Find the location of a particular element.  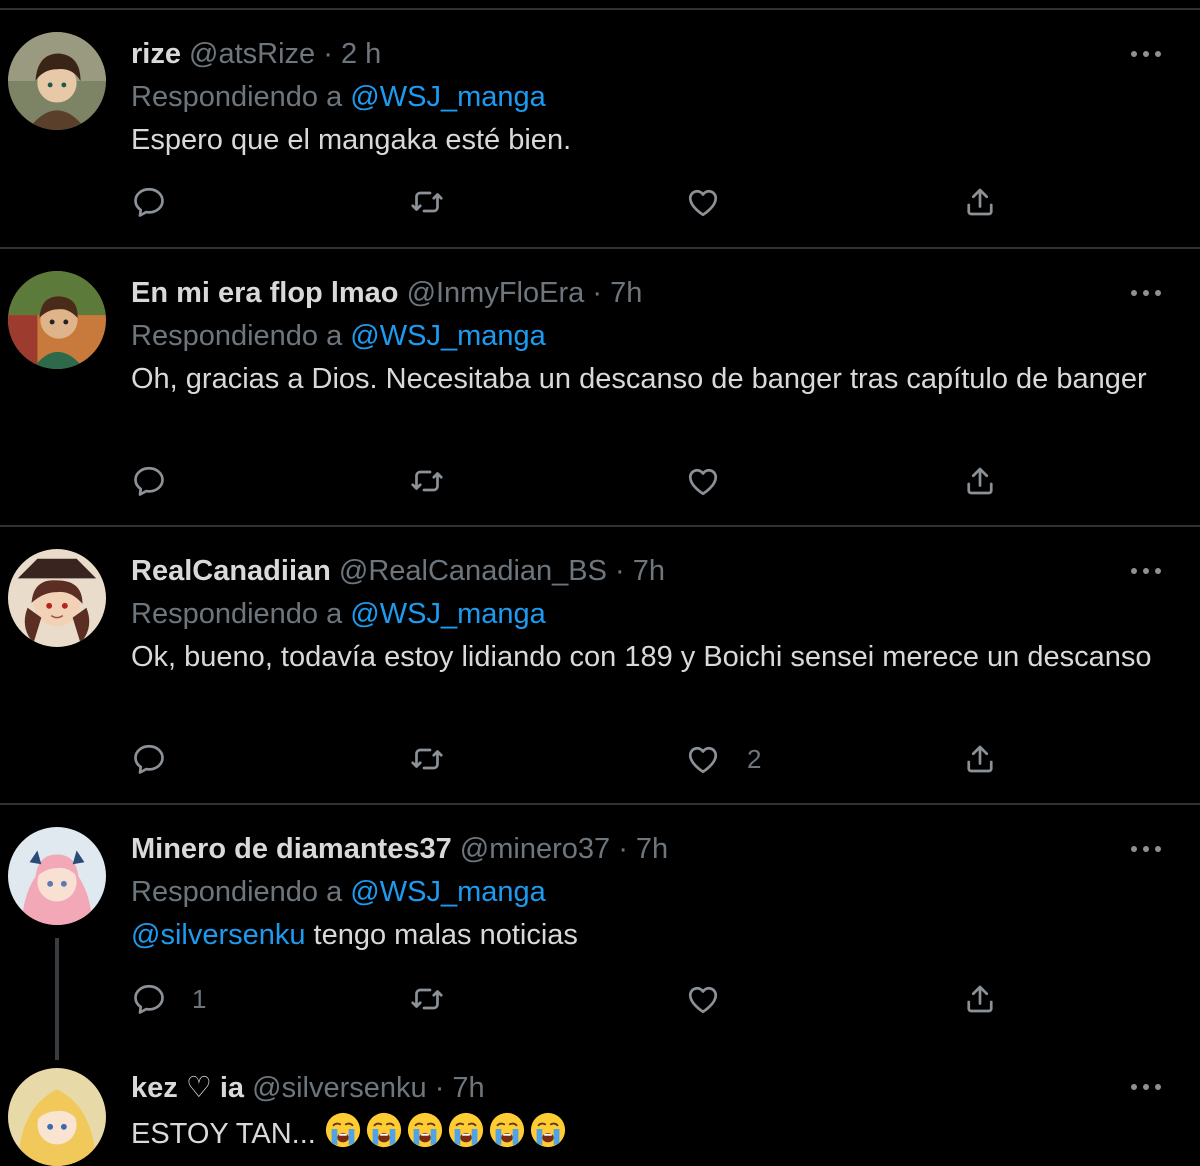

tweet-header: kez ♡ ia @silversenku · 7h is located at coordinates (308, 1088).